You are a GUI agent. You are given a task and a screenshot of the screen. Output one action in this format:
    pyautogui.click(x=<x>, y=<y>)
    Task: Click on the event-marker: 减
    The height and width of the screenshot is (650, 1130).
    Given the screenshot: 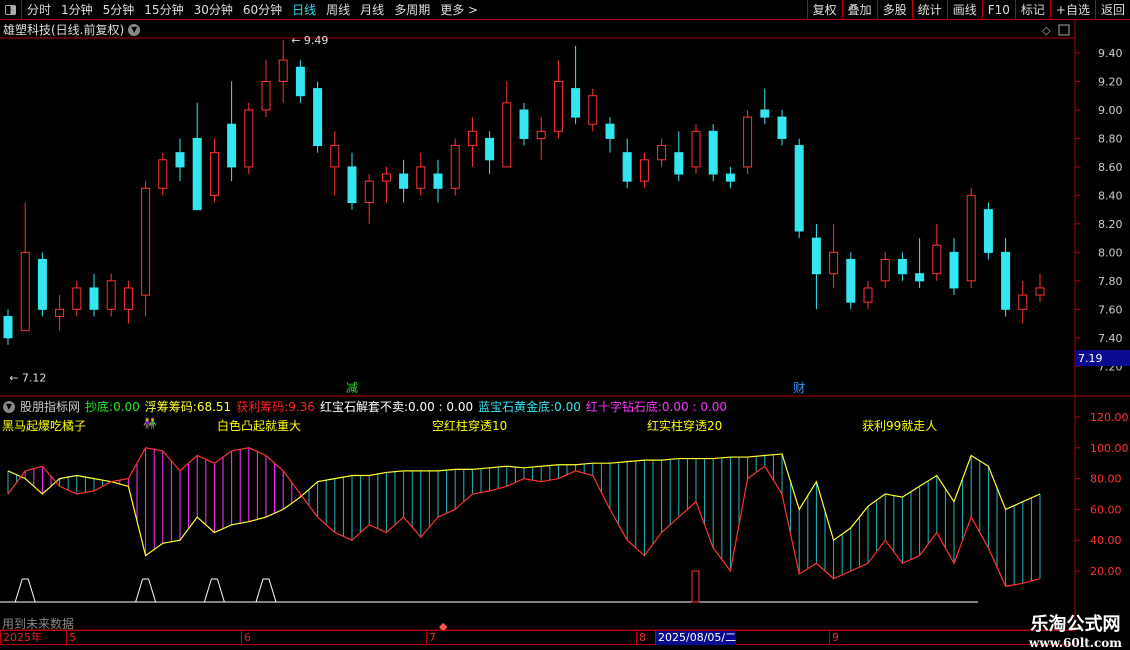 What is the action you would take?
    pyautogui.click(x=352, y=388)
    